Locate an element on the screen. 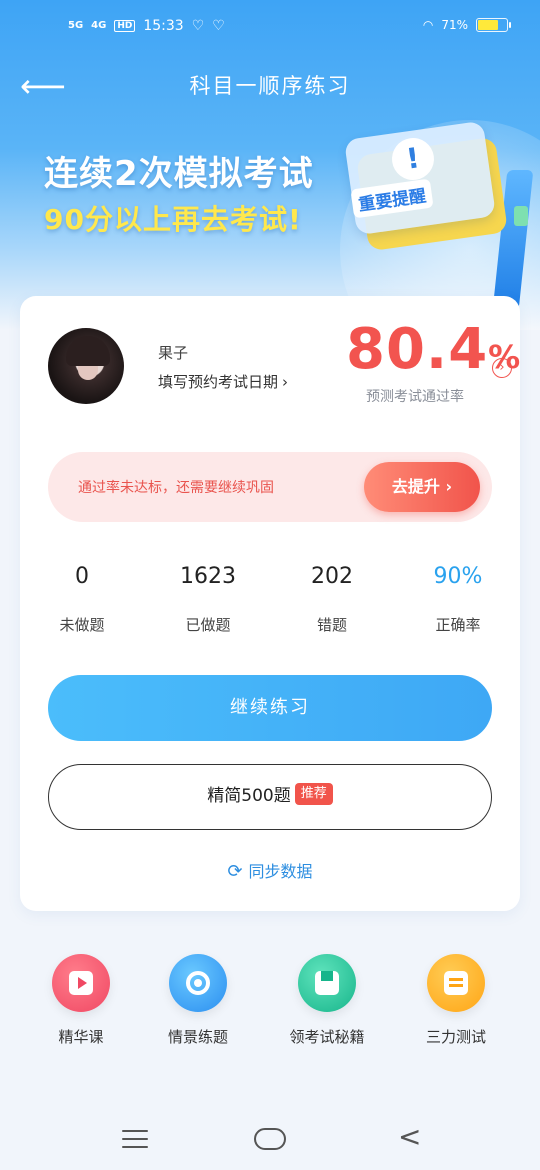  quick-item-guide: 领考试秘籍 is located at coordinates (327, 1000).